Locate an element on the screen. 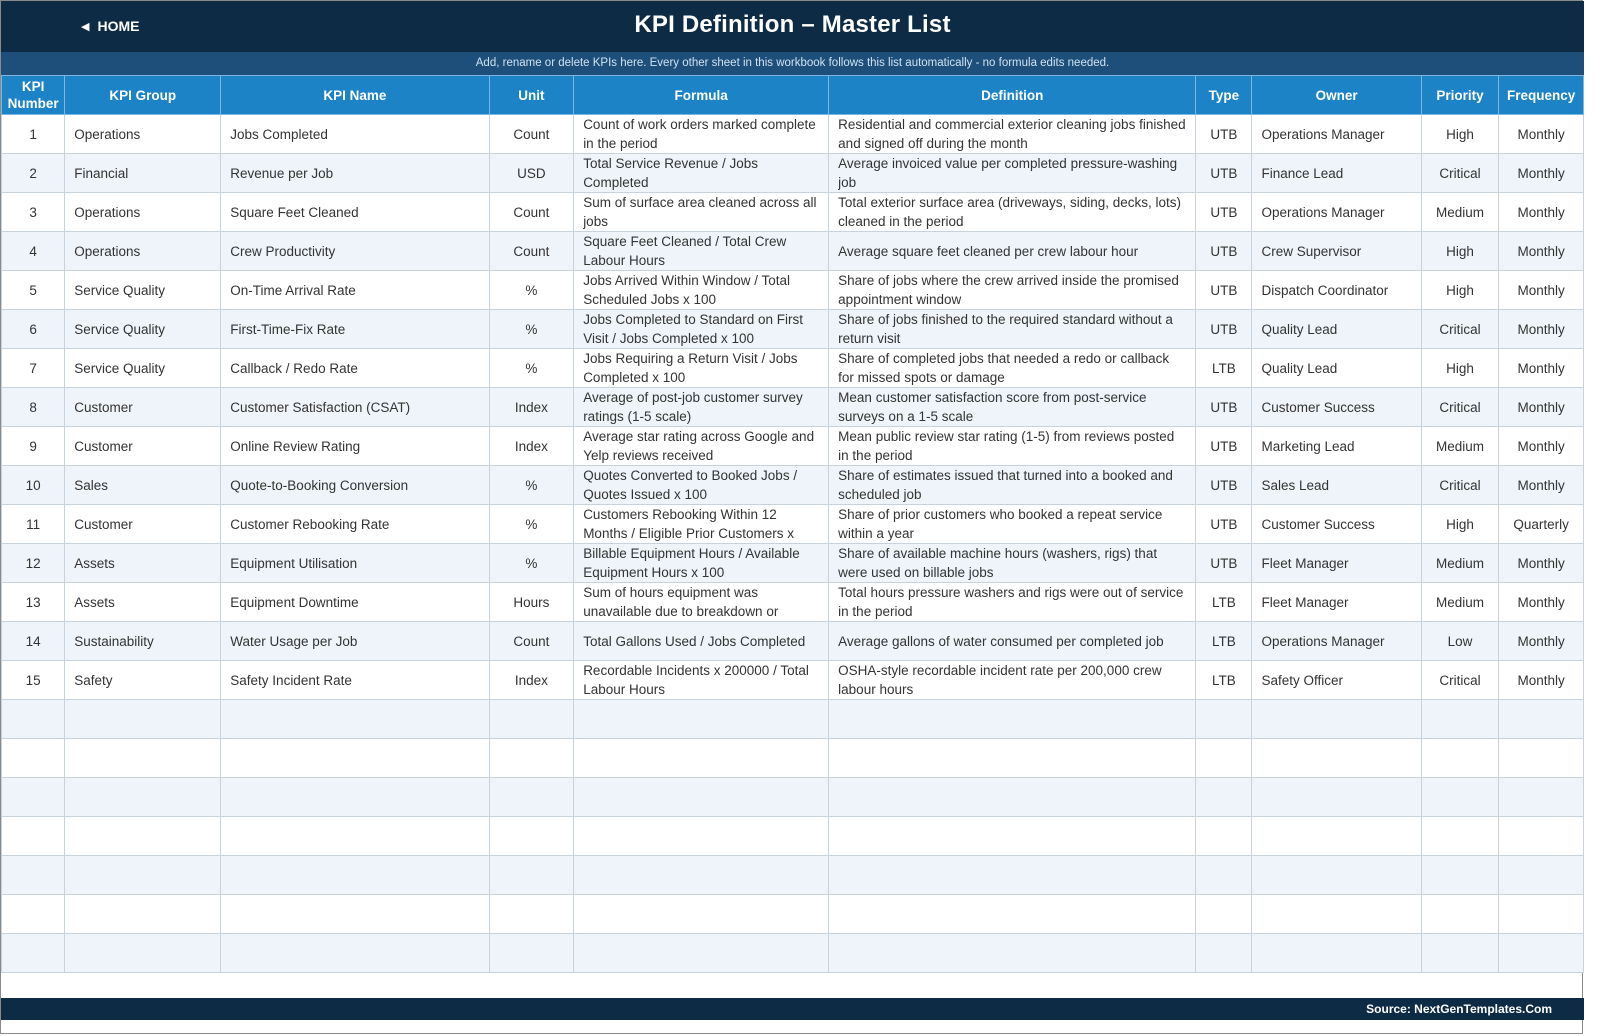 The image size is (1600, 1036). owner-cell: Marketing Lead is located at coordinates (1336, 446).